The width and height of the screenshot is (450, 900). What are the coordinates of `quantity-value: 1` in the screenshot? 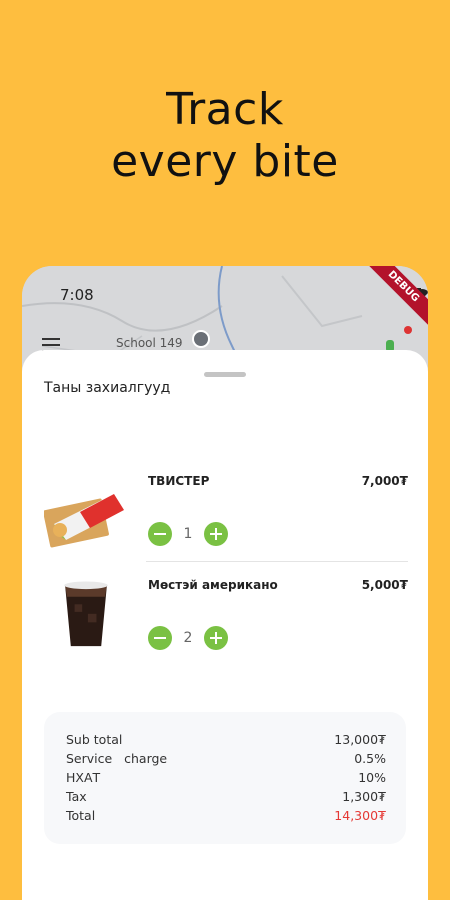 It's located at (188, 534).